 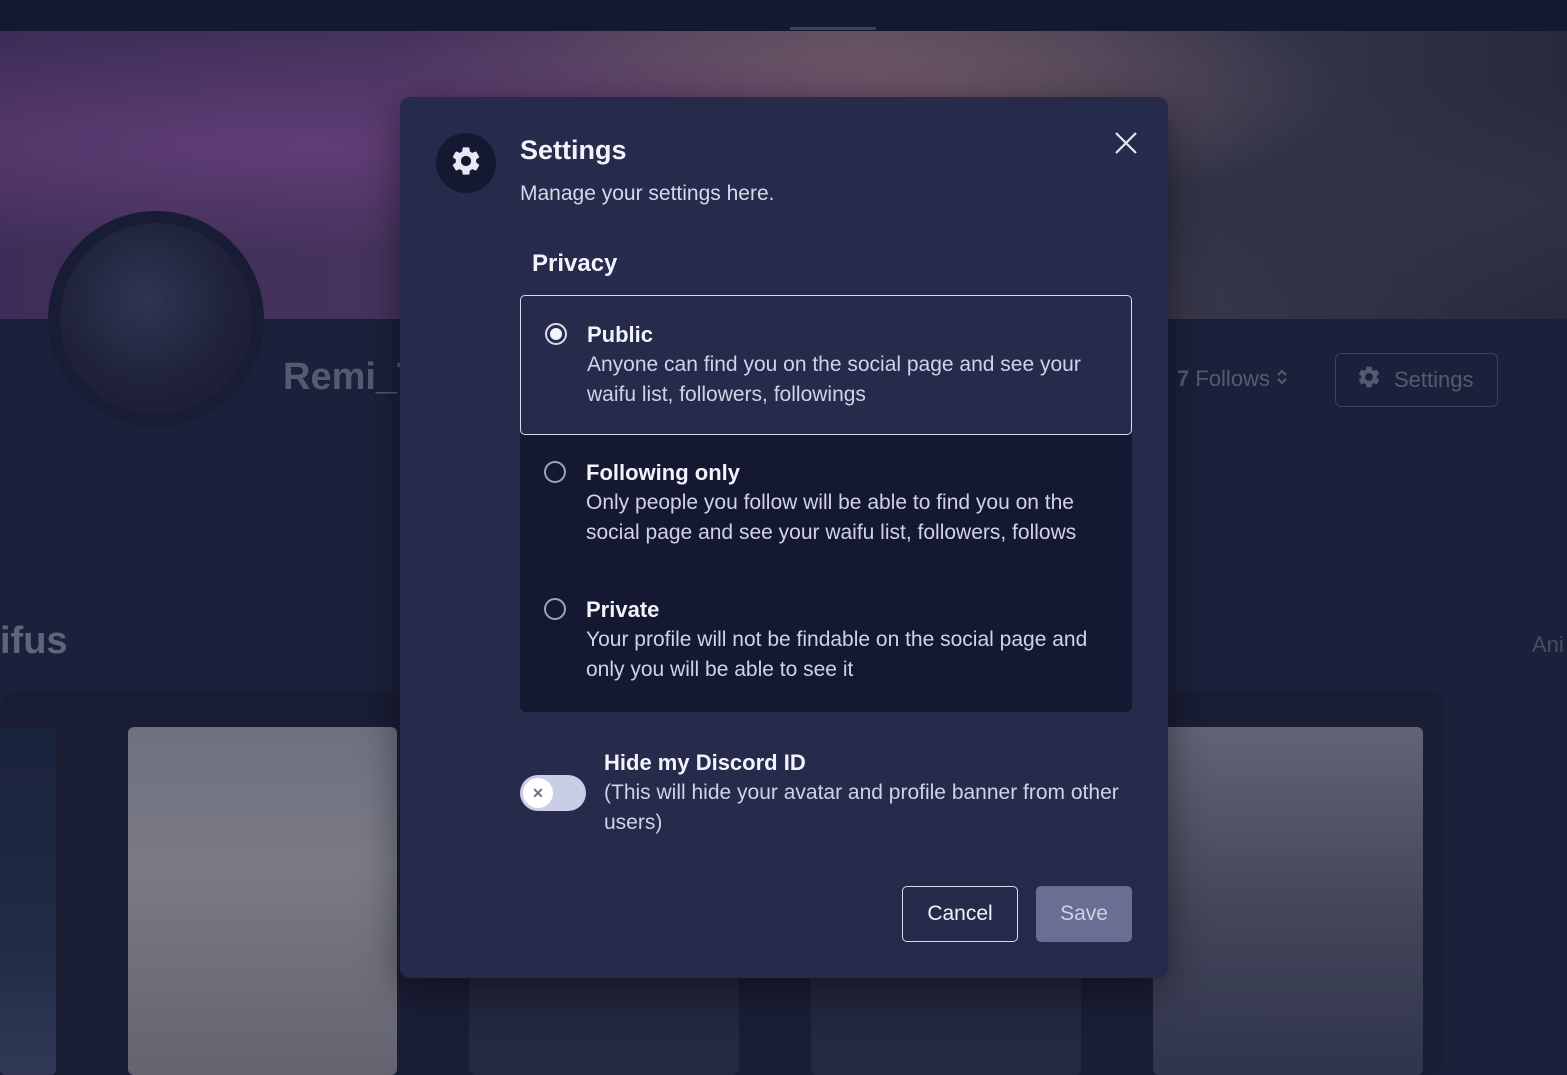 What do you see at coordinates (960, 914) in the screenshot?
I see `cancel-button: Cancel` at bounding box center [960, 914].